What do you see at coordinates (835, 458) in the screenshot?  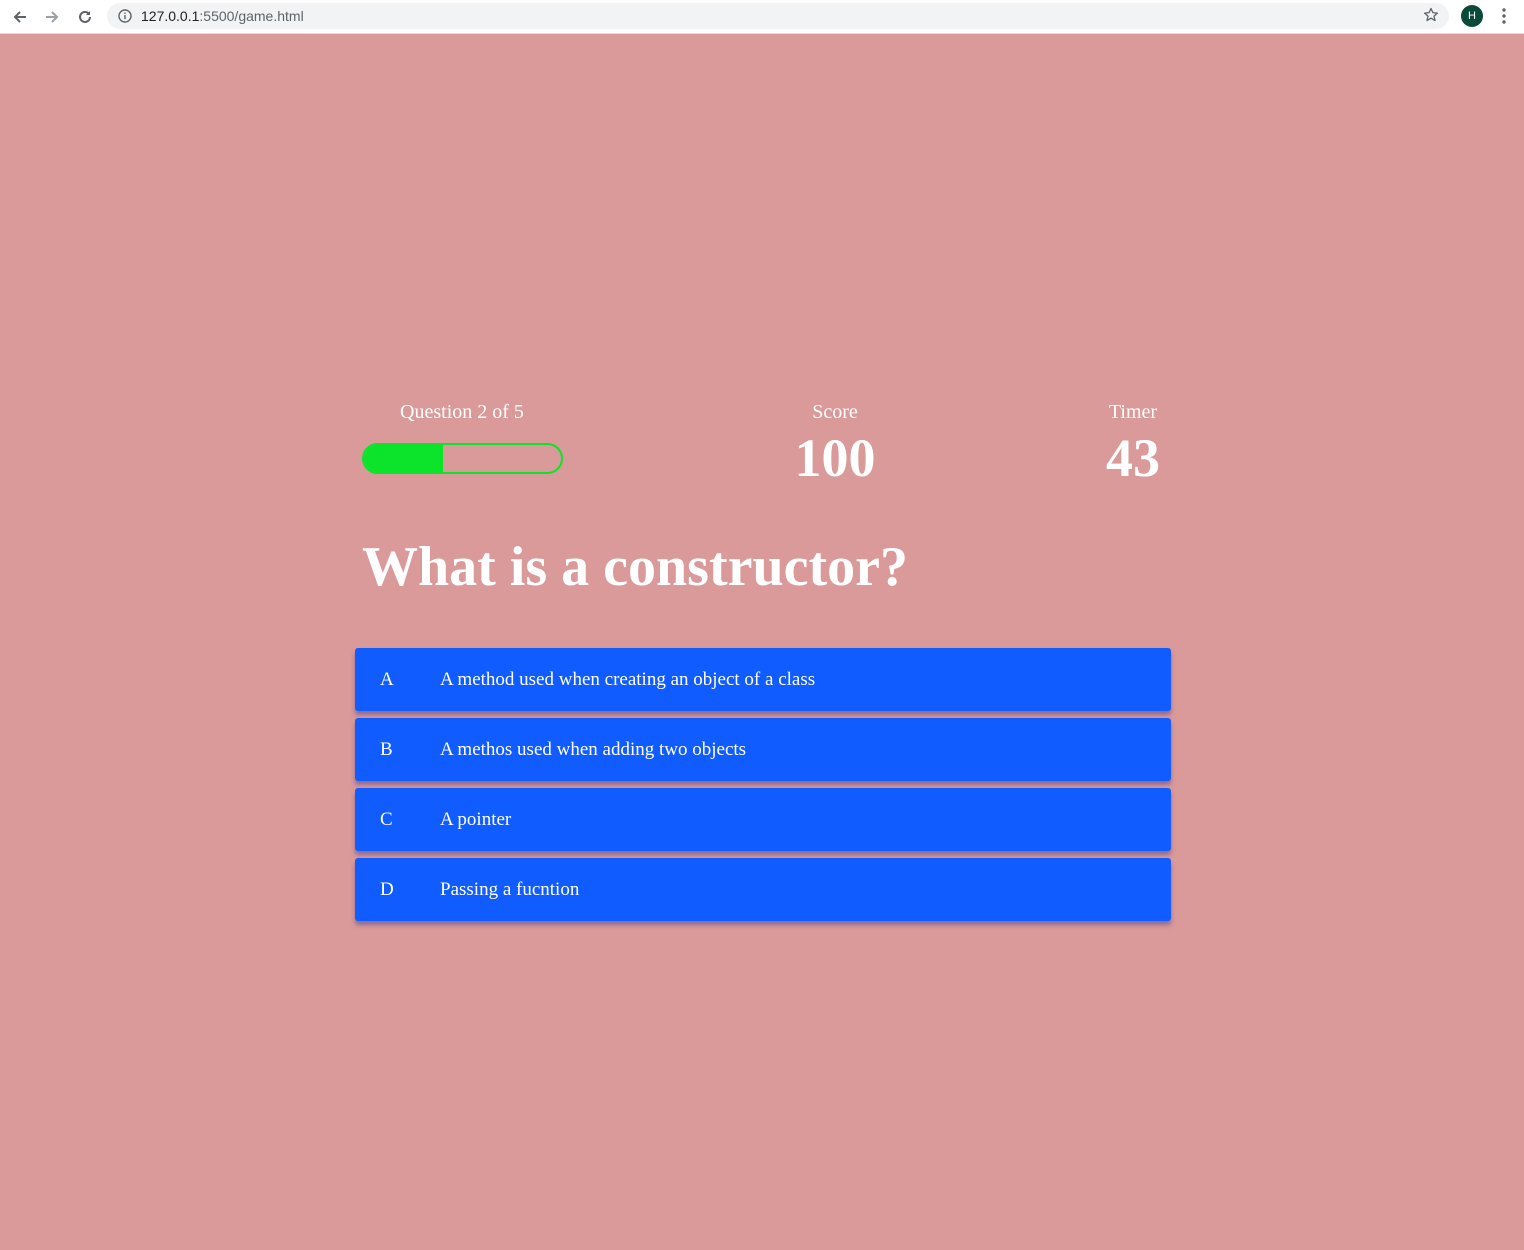 I see `score-value: 100` at bounding box center [835, 458].